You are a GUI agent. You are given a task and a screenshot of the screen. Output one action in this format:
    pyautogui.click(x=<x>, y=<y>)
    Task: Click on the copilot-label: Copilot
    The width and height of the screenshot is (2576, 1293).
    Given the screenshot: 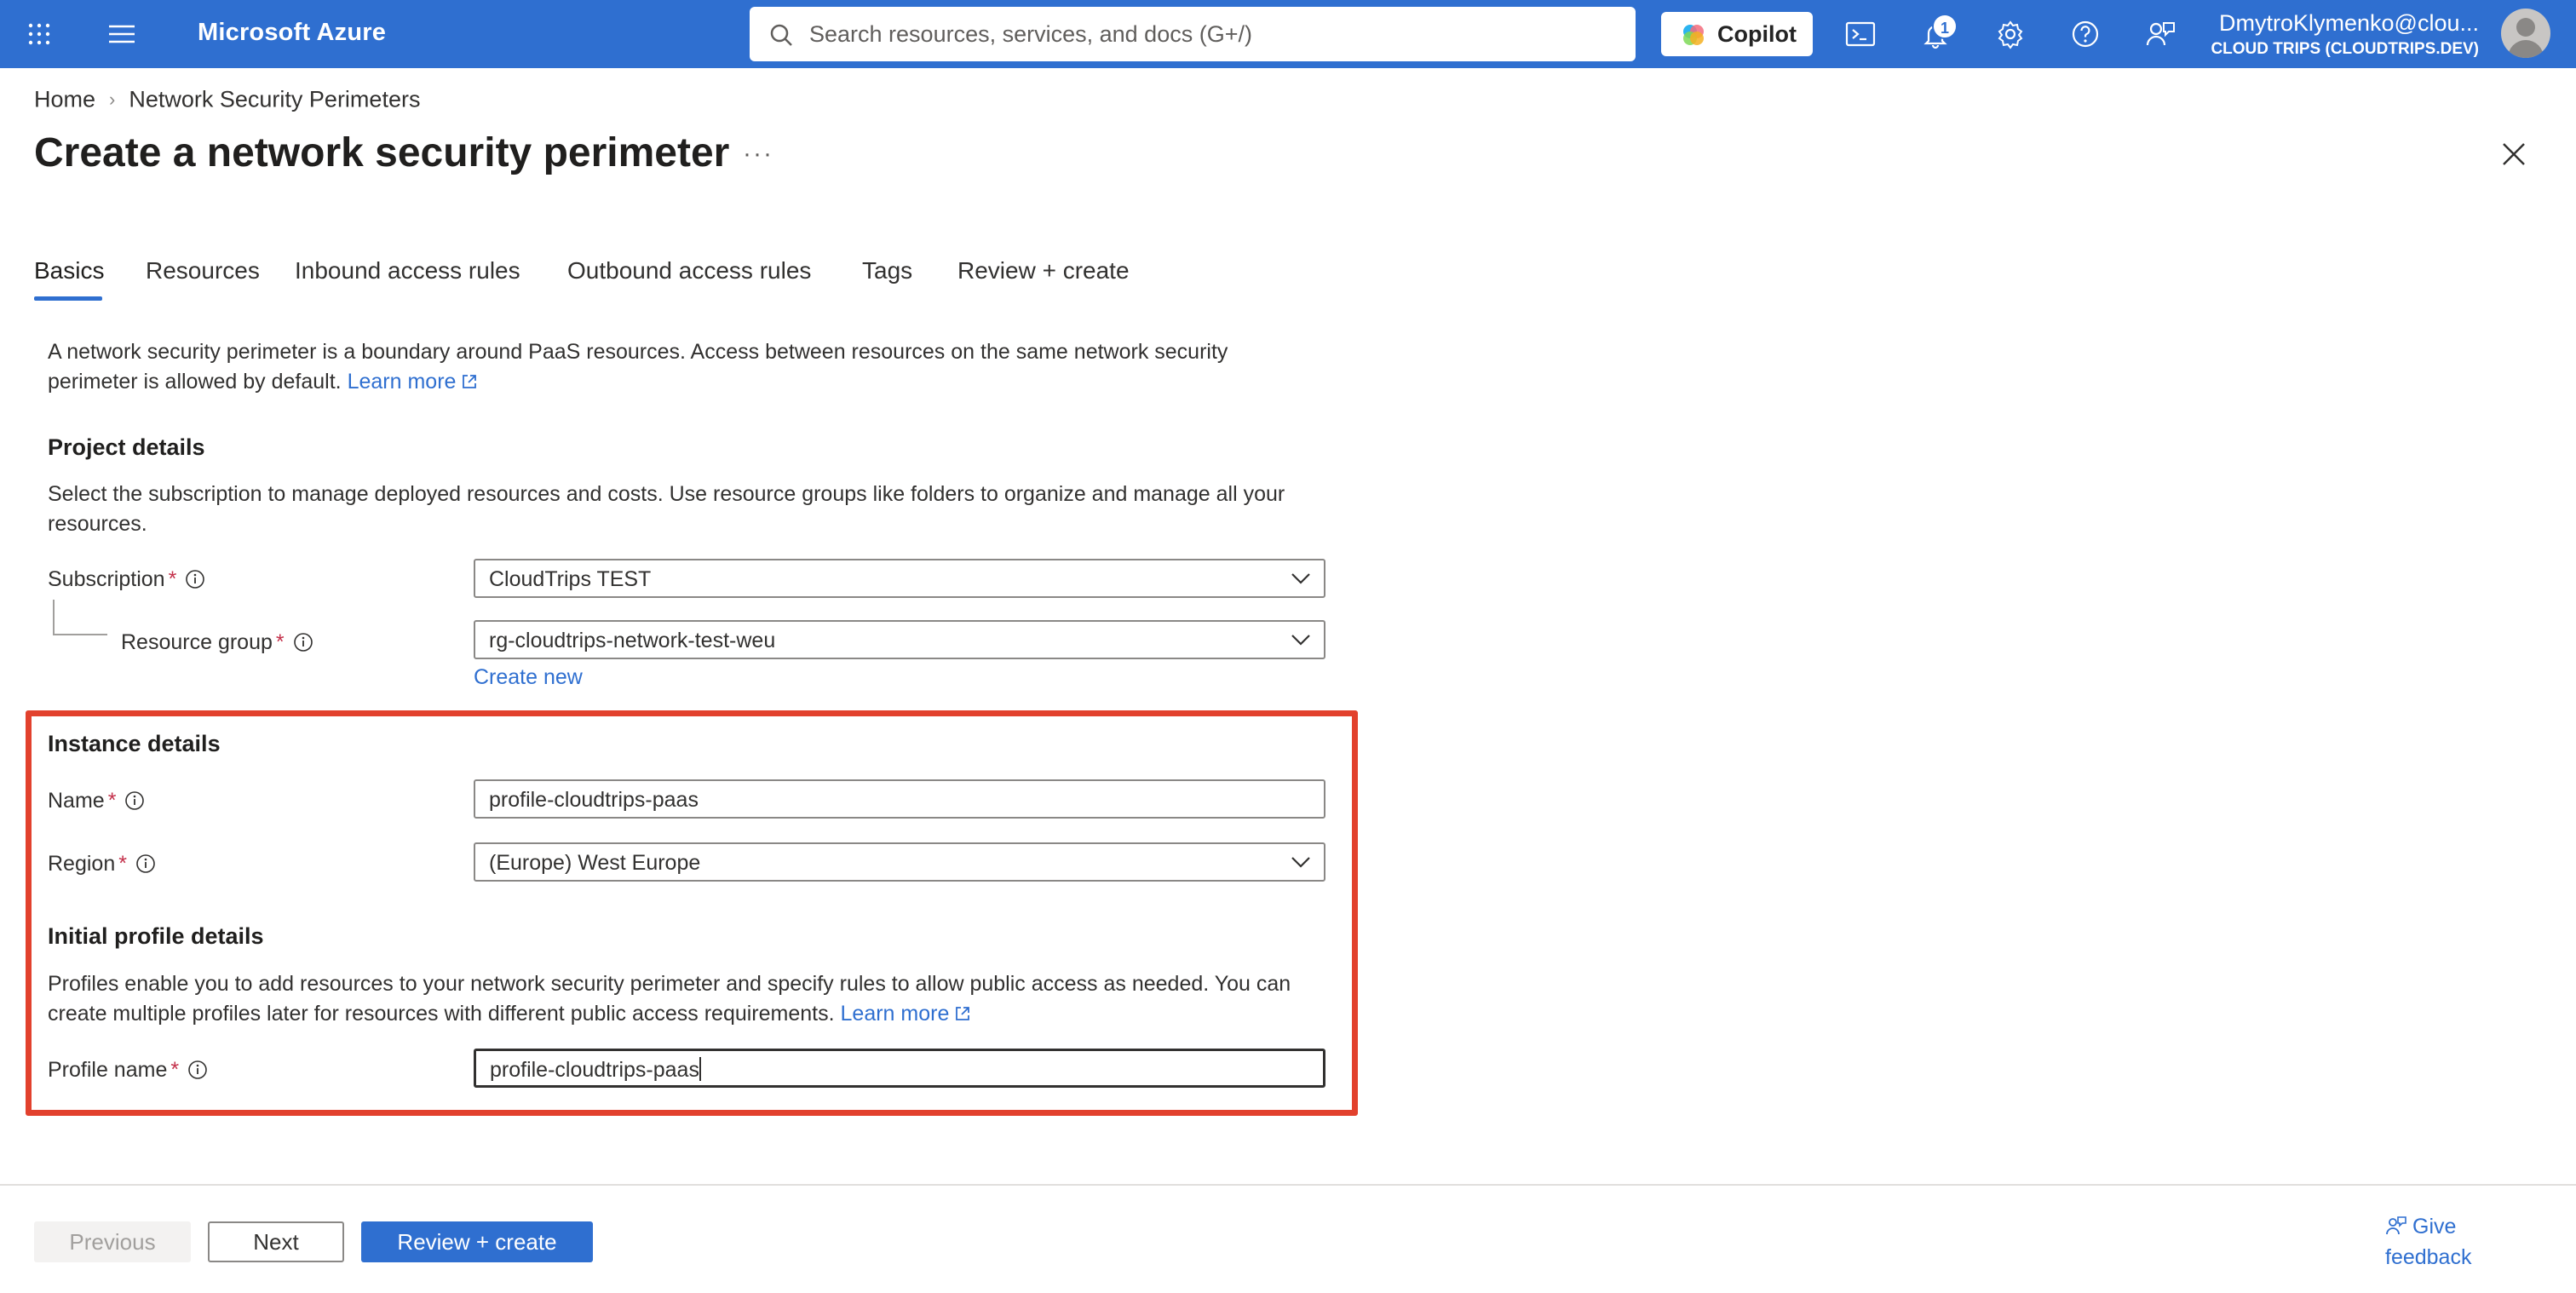 What is the action you would take?
    pyautogui.click(x=1757, y=34)
    